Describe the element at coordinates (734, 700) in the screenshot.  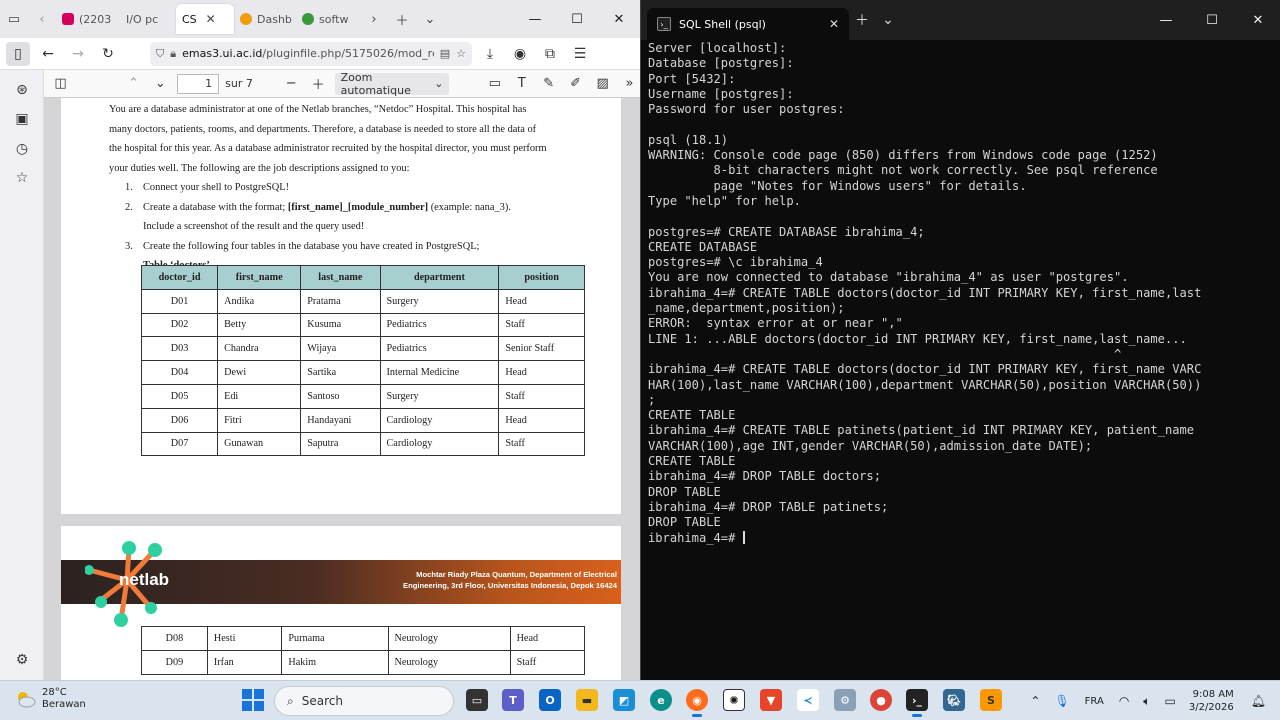
I see `chatgpt-icon: ✺` at that location.